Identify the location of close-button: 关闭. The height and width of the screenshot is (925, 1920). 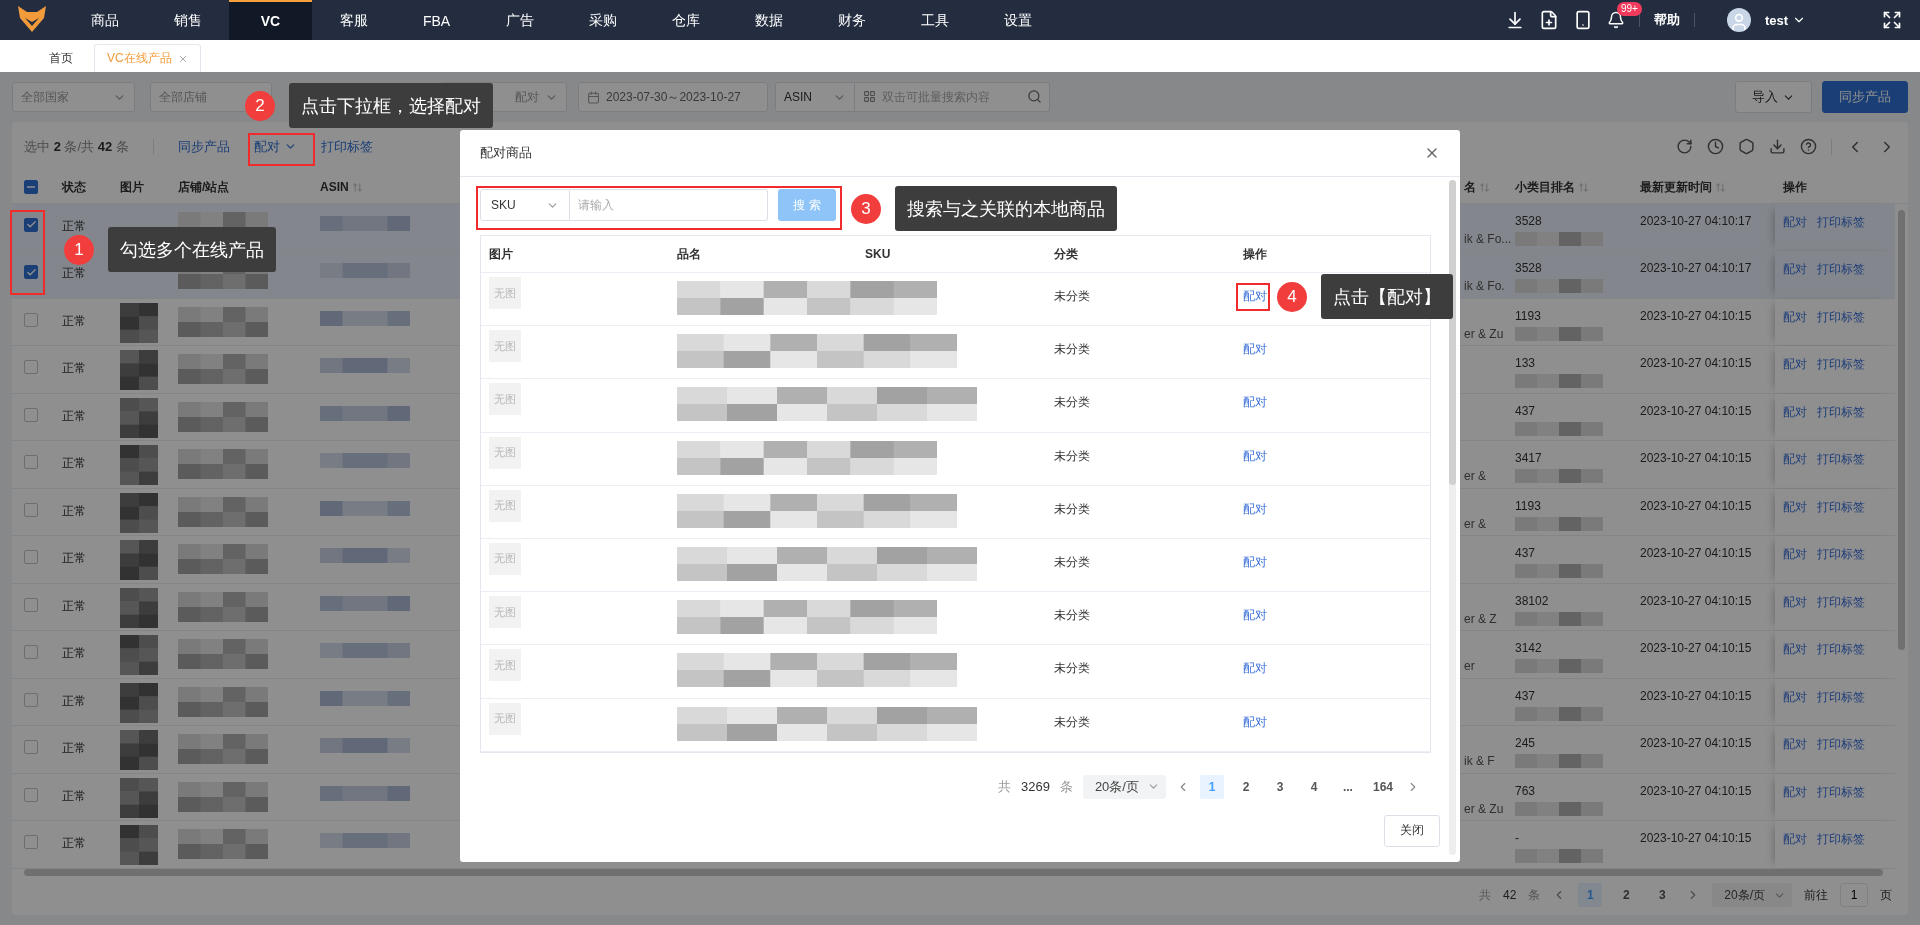
(1412, 830).